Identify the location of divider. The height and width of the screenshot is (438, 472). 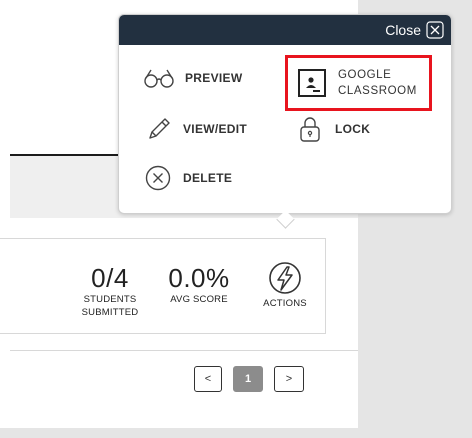
(184, 350).